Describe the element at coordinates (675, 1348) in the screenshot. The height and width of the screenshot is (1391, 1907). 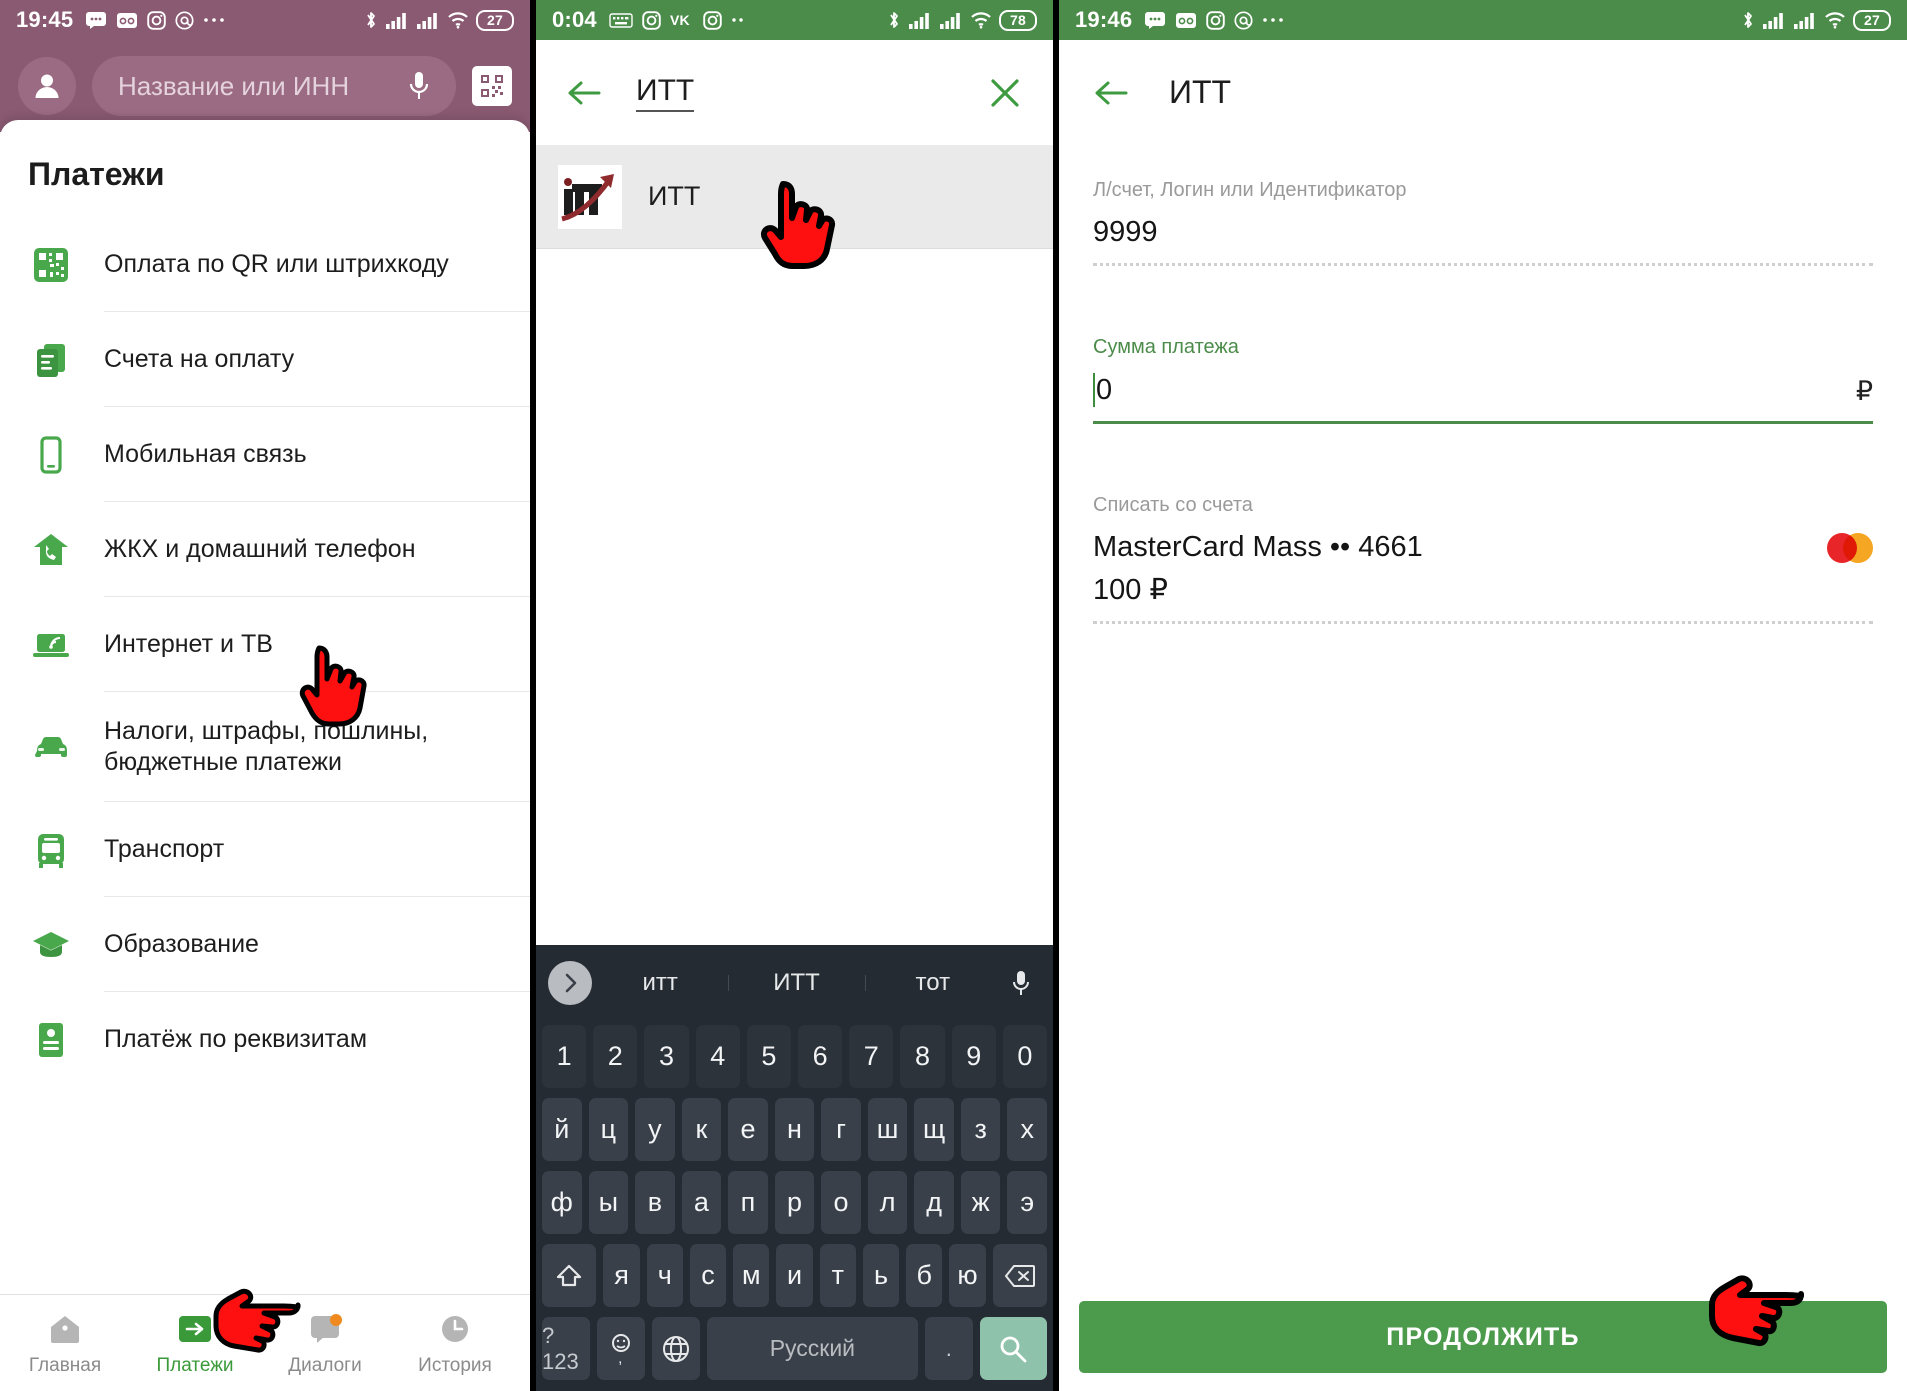
I see `globe-icon` at that location.